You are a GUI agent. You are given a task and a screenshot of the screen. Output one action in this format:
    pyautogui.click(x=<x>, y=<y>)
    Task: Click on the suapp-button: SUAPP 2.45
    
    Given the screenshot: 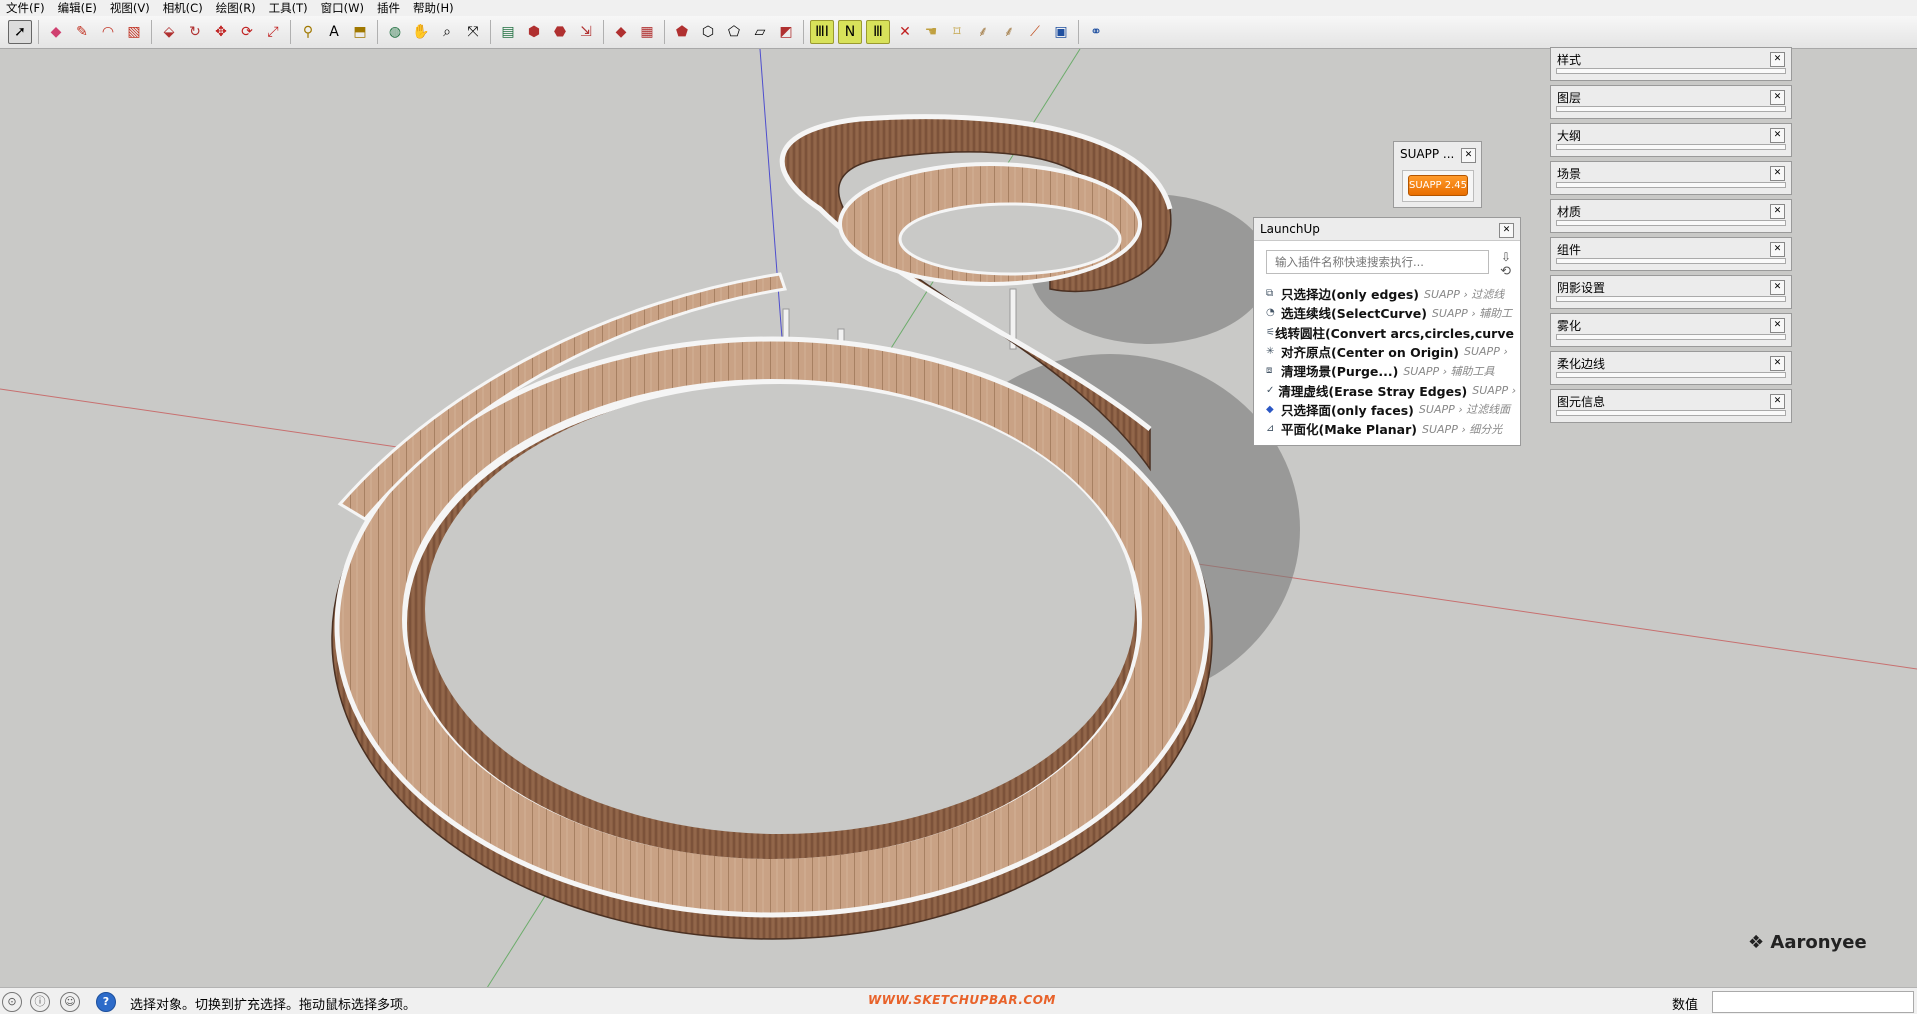 What is the action you would take?
    pyautogui.click(x=1438, y=185)
    